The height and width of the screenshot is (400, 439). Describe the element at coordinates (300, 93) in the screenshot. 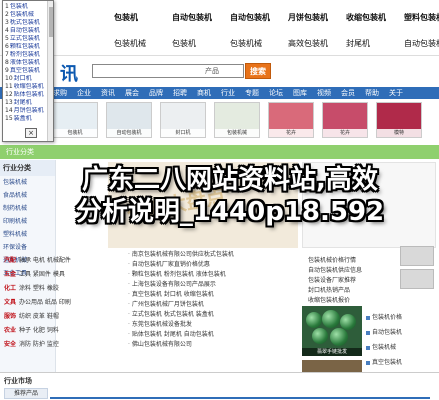

I see `tab-link: 图库` at that location.